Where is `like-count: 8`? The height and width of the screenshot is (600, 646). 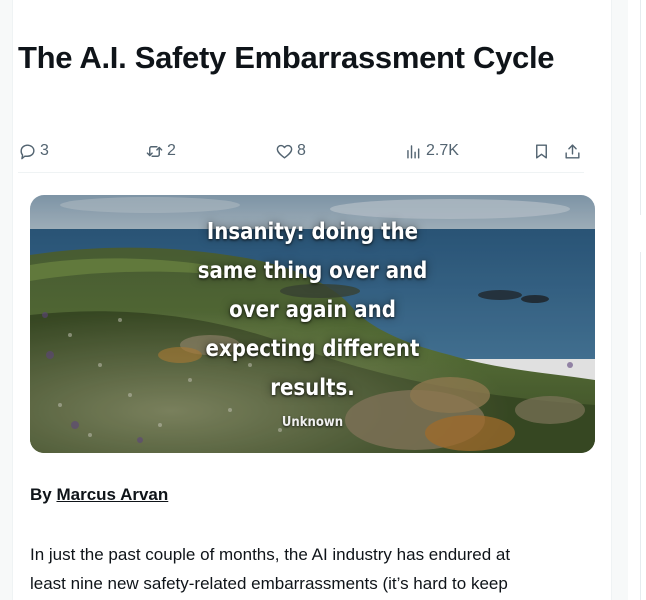 like-count: 8 is located at coordinates (301, 150).